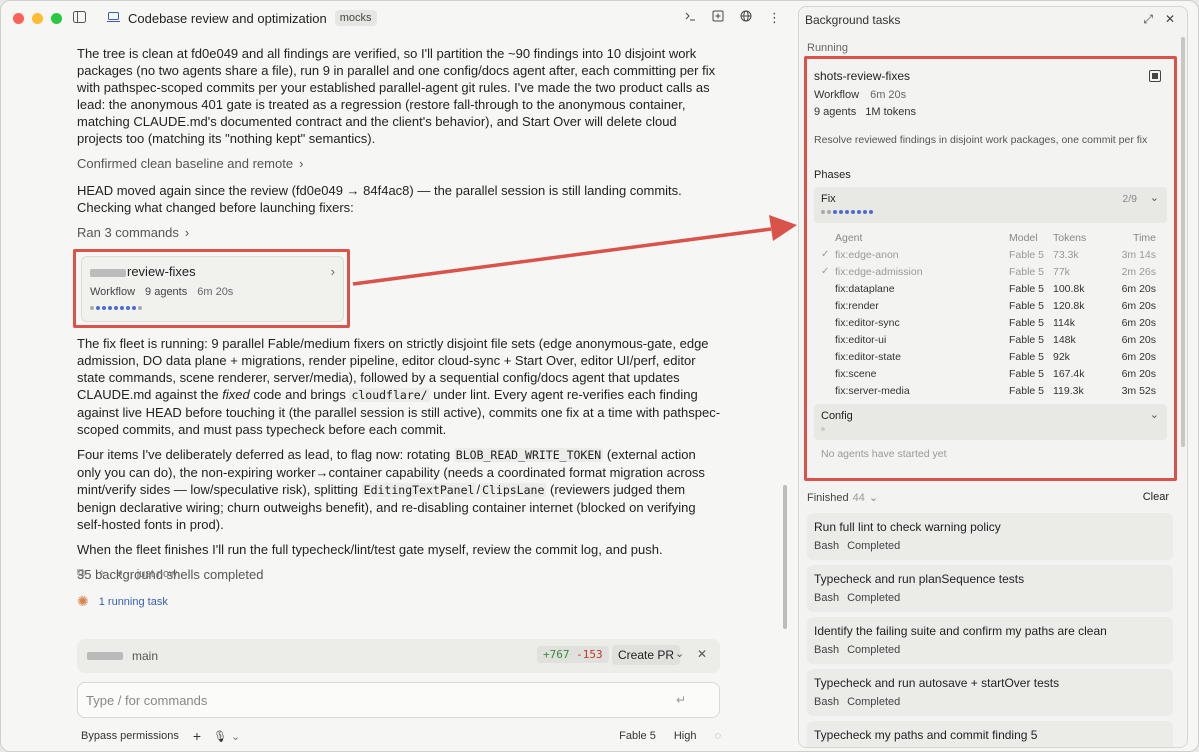 Image resolution: width=1199 pixels, height=752 pixels. What do you see at coordinates (991, 272) in the screenshot?
I see `agent-row: ✓ fix:edge-admission Fable 5 77k 2m 26s` at bounding box center [991, 272].